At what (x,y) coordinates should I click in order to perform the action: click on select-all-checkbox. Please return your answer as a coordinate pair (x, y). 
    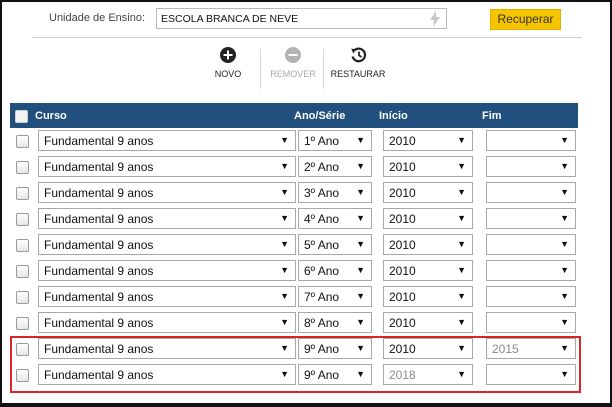
    Looking at the image, I should click on (21, 116).